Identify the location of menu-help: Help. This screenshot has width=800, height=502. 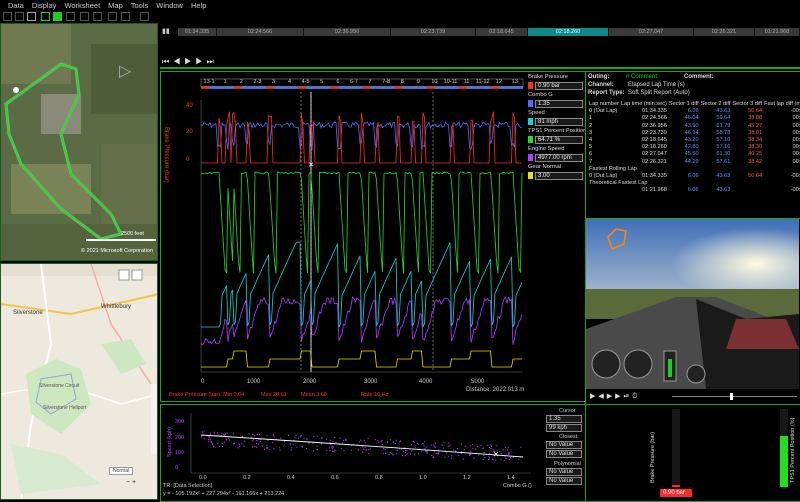
(198, 5).